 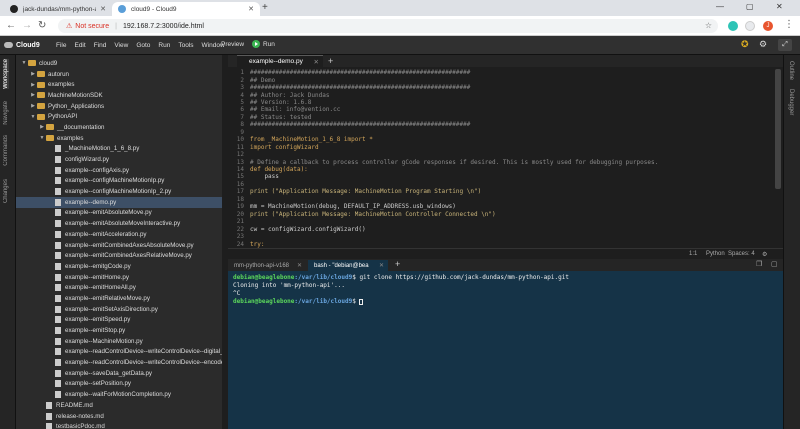 I want to click on tree-file: README.md, so click(x=119, y=405).